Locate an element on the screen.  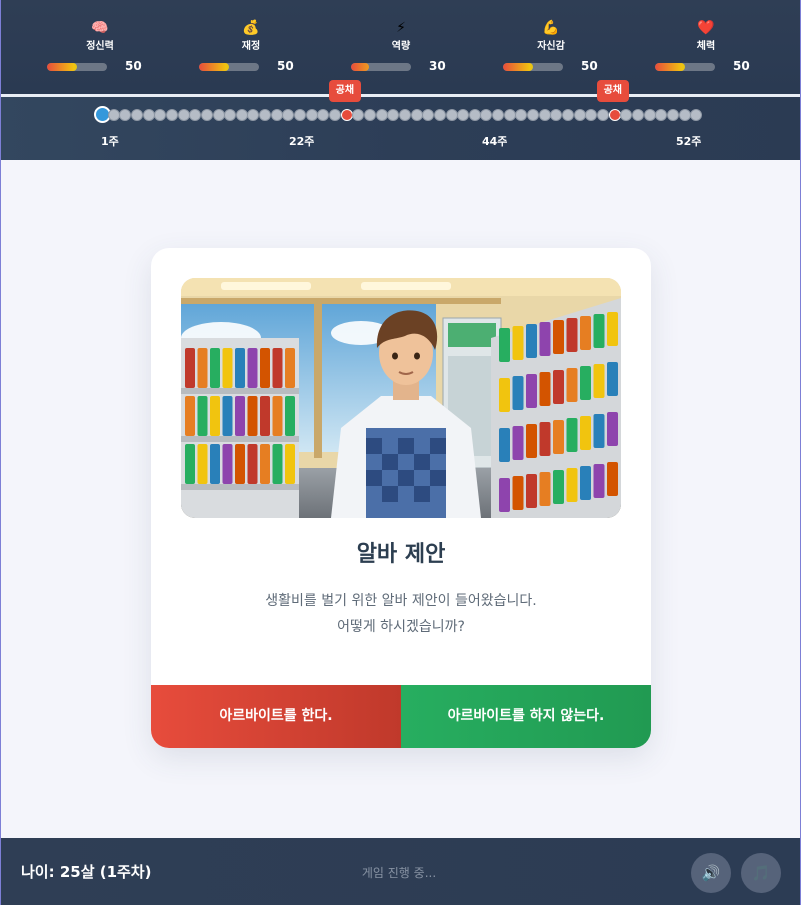
stat-label: 역량 is located at coordinates (401, 46).